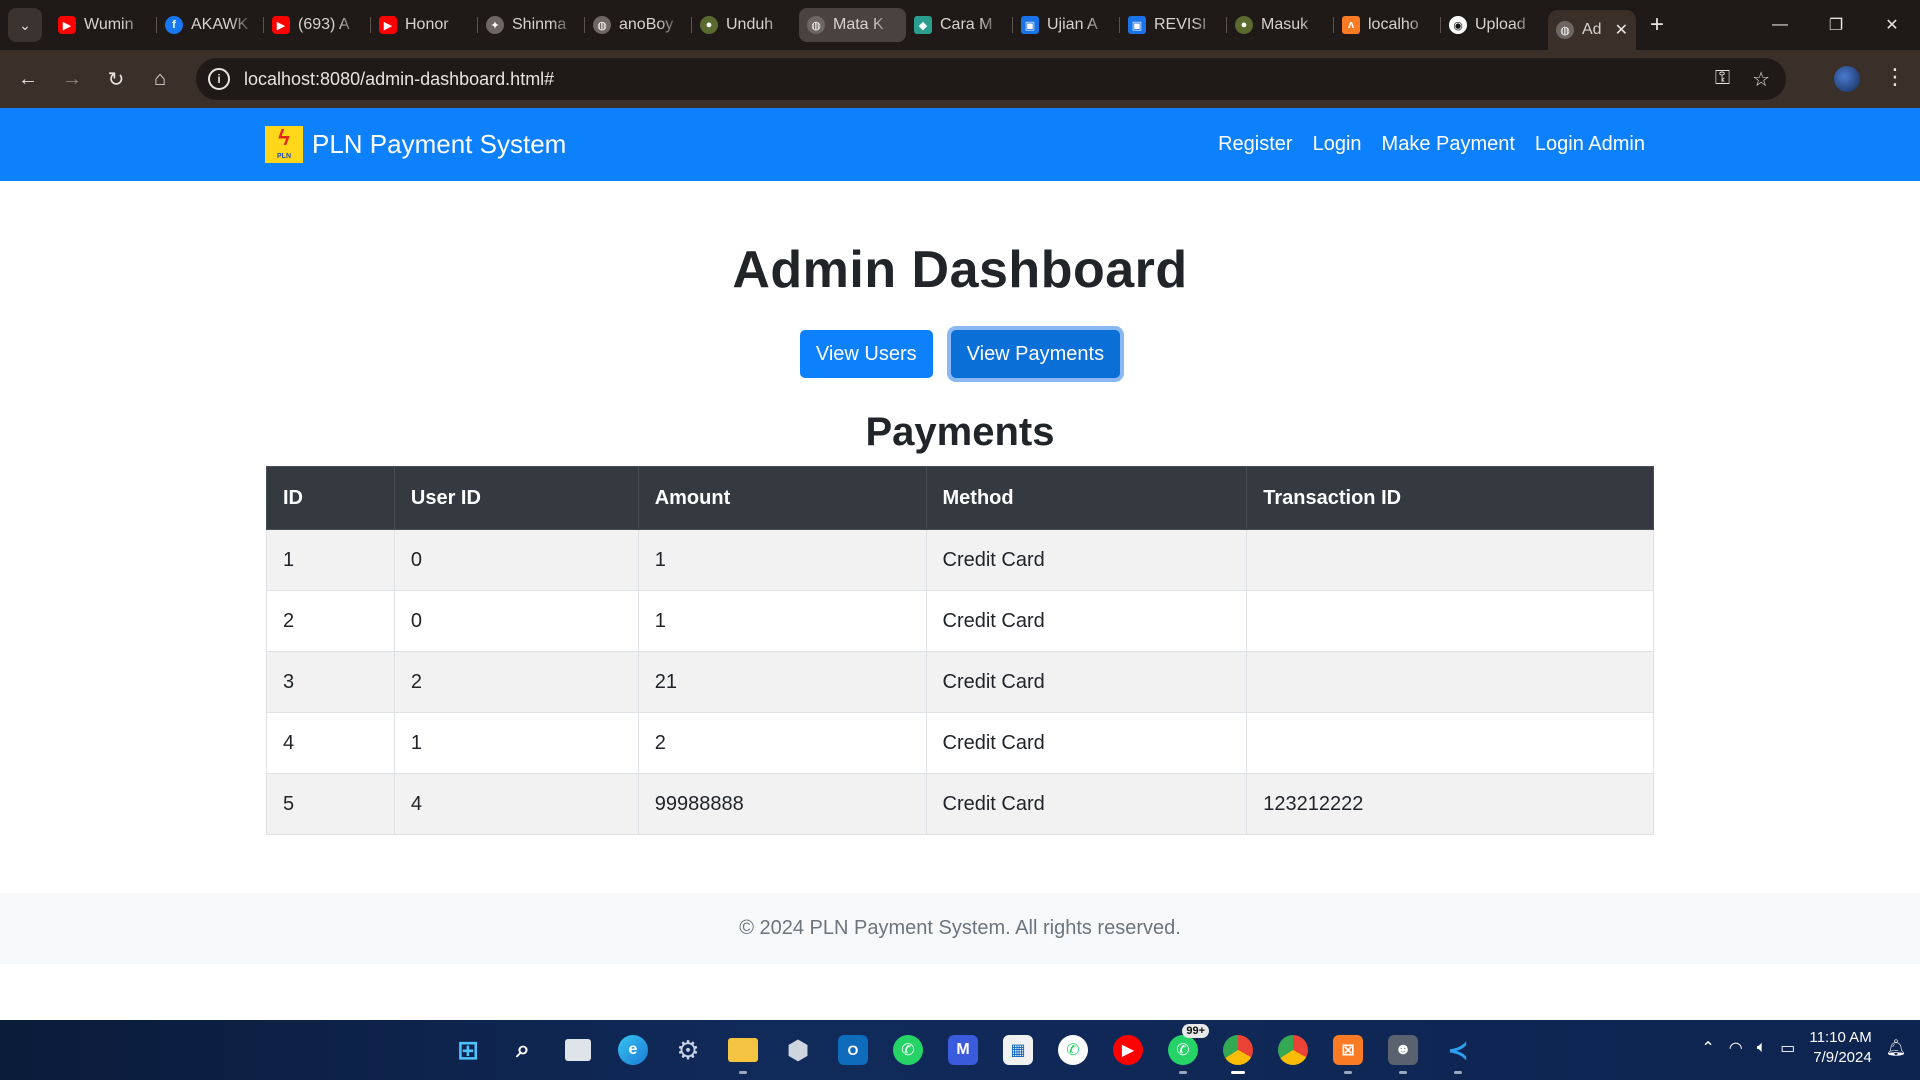 The width and height of the screenshot is (1920, 1080). Describe the element at coordinates (516, 743) in the screenshot. I see `cell-user-id: 1` at that location.